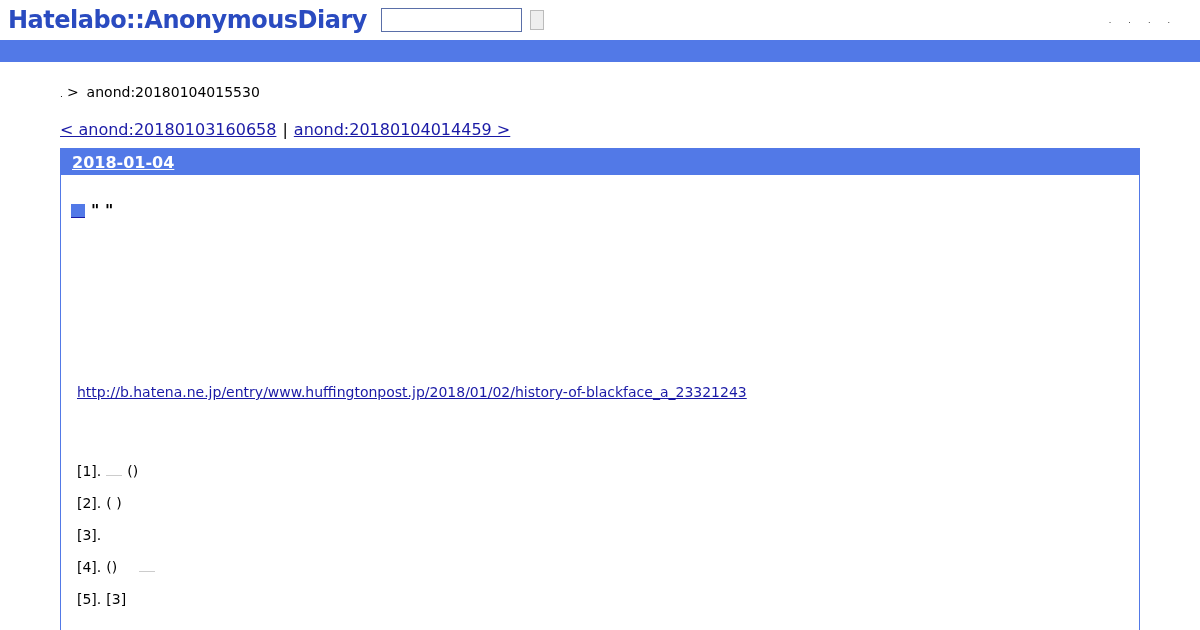 The height and width of the screenshot is (630, 1200). I want to click on next-entry-link: anond:20180104014459 >, so click(402, 129).